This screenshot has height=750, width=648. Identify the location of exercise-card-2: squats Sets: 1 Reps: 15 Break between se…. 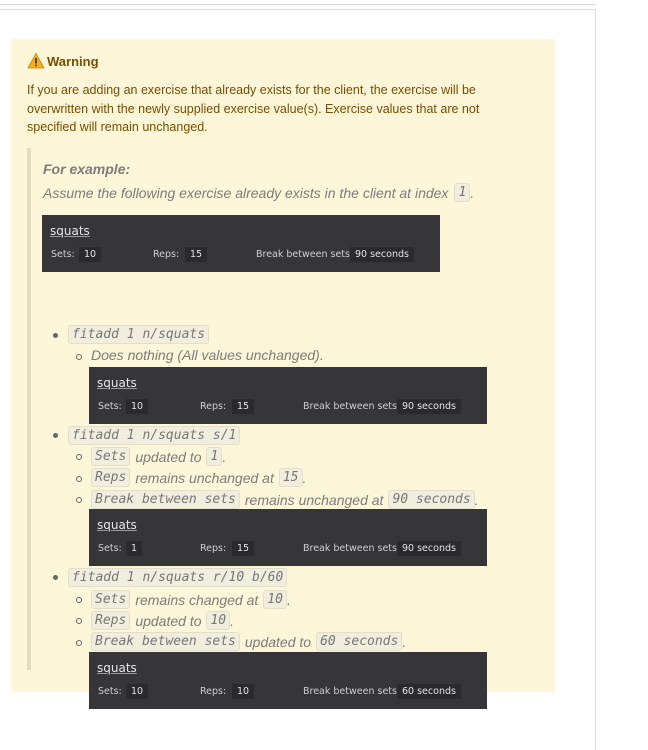
(288, 537).